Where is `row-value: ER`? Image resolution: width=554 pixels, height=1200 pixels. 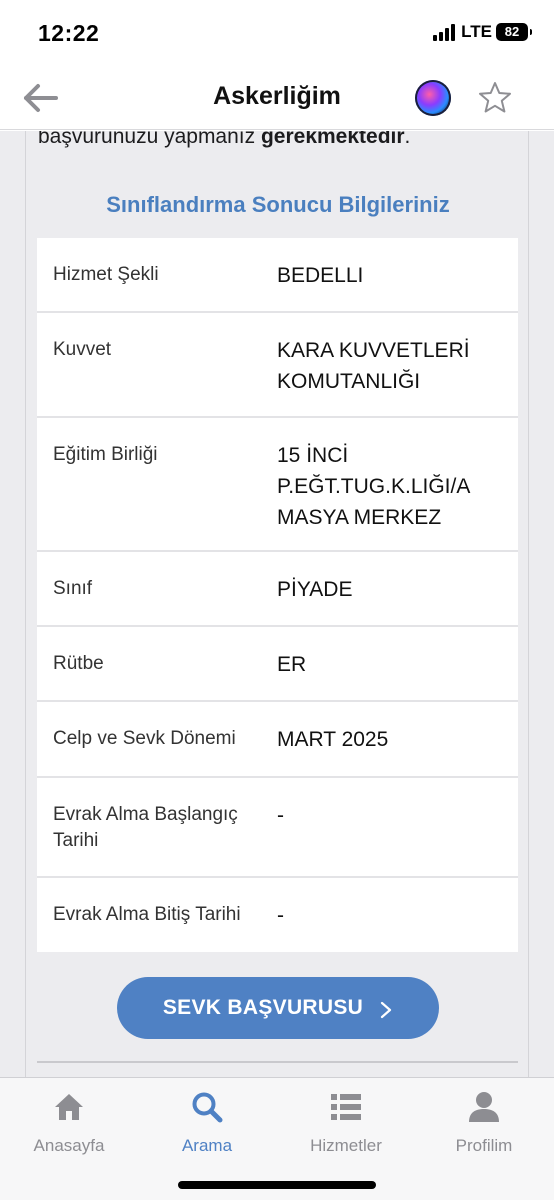 row-value: ER is located at coordinates (292, 664).